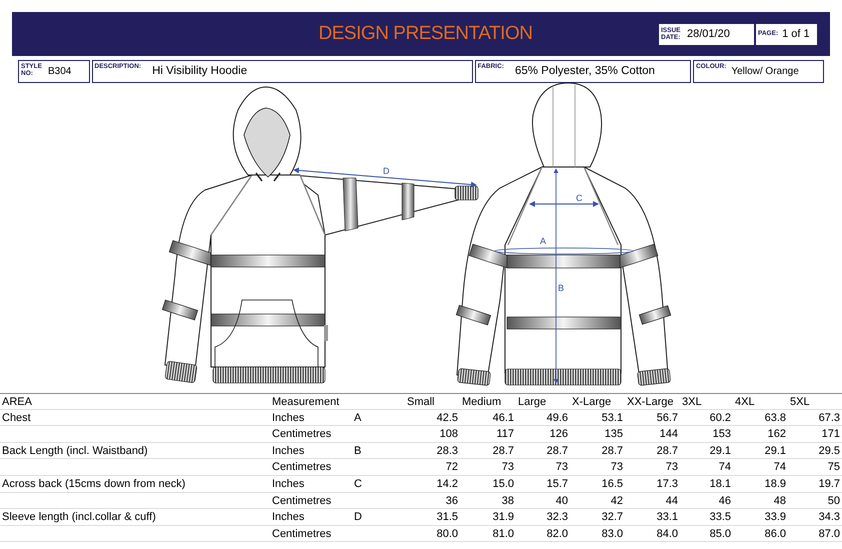 The image size is (842, 549). Describe the element at coordinates (829, 418) in the screenshot. I see `table-cell: 67.3` at that location.